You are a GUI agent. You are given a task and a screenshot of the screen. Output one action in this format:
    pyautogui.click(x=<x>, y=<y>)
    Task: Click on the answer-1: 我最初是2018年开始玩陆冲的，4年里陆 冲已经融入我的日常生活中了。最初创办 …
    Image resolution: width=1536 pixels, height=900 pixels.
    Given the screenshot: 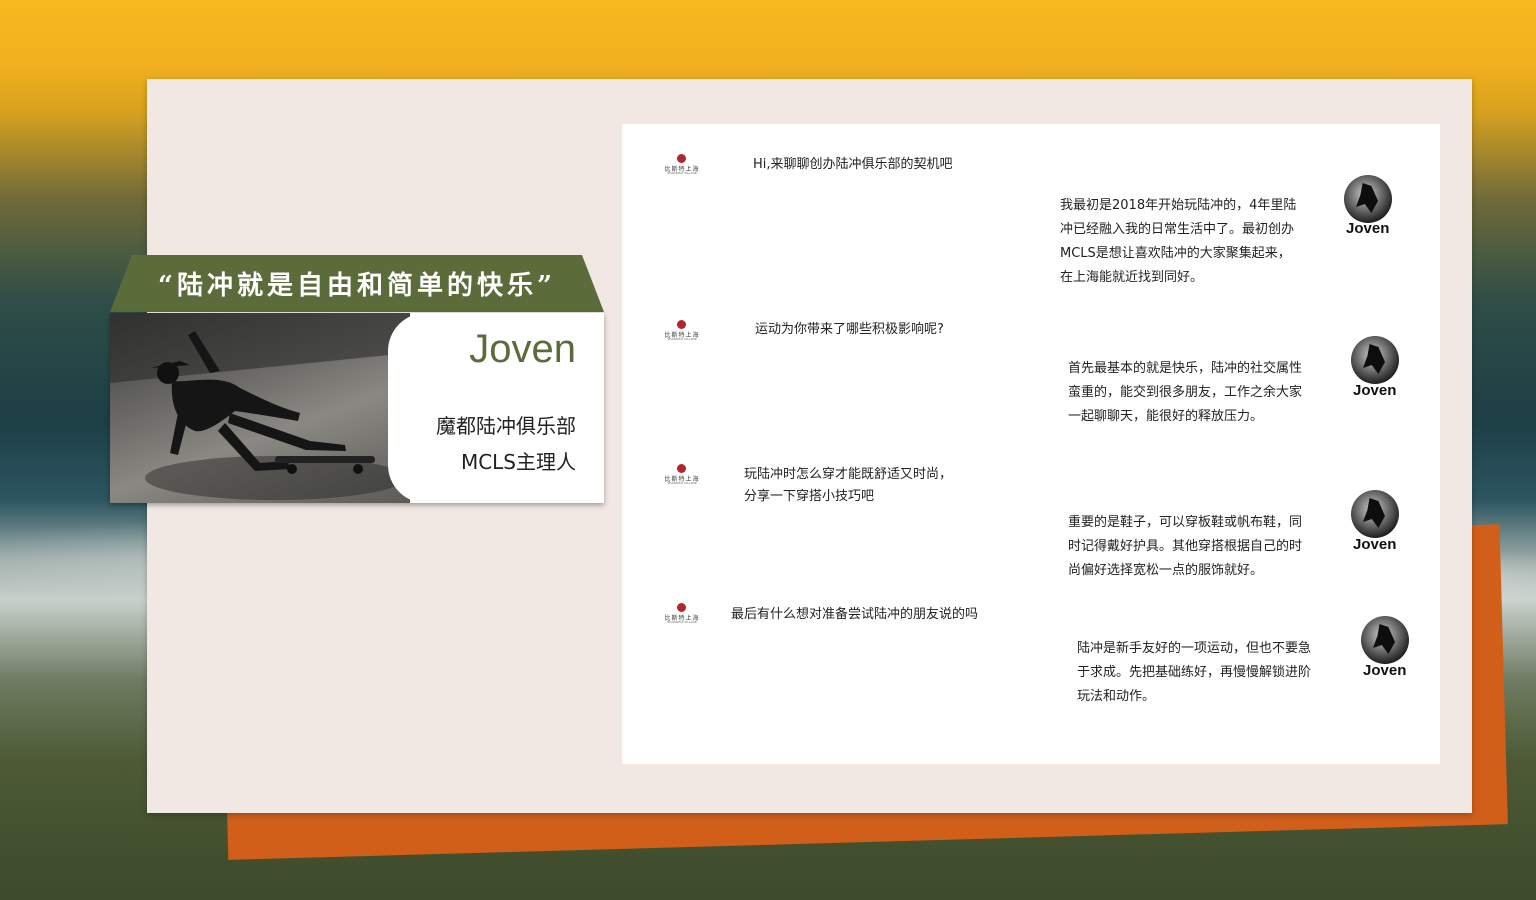 What is the action you would take?
    pyautogui.click(x=1178, y=241)
    